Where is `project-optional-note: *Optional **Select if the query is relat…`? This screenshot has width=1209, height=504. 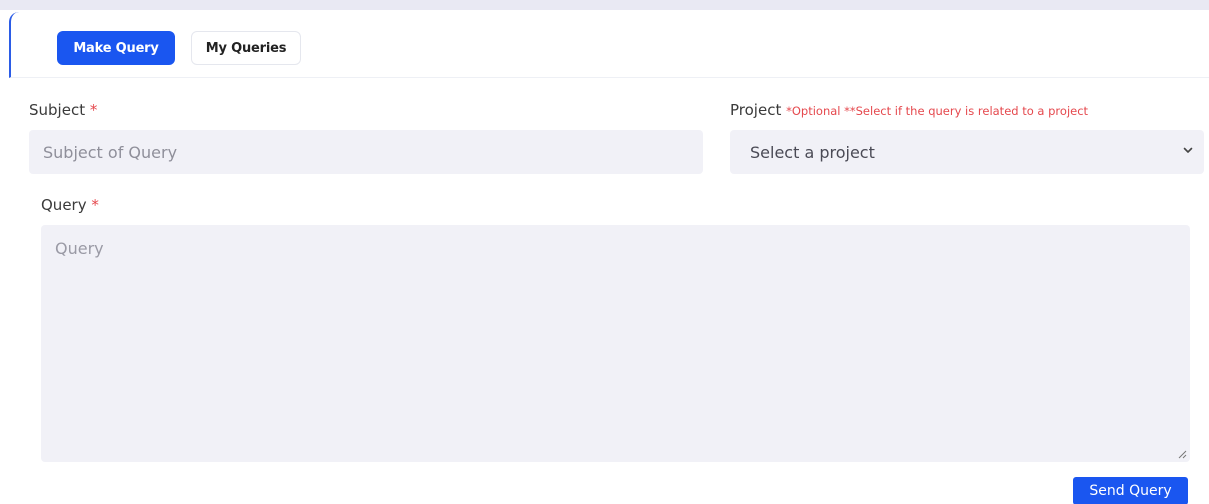 project-optional-note: *Optional **Select if the query is relat… is located at coordinates (937, 111).